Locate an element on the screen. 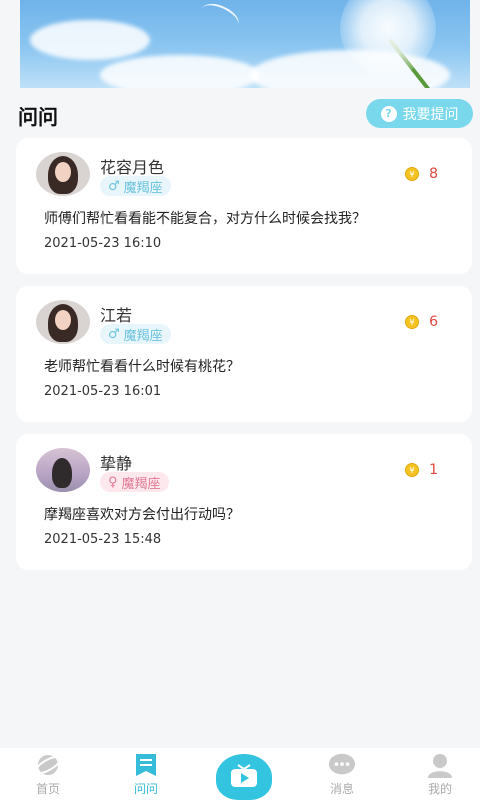 The image size is (480, 800). ask-question-button: ? 我要提问 is located at coordinates (419, 113).